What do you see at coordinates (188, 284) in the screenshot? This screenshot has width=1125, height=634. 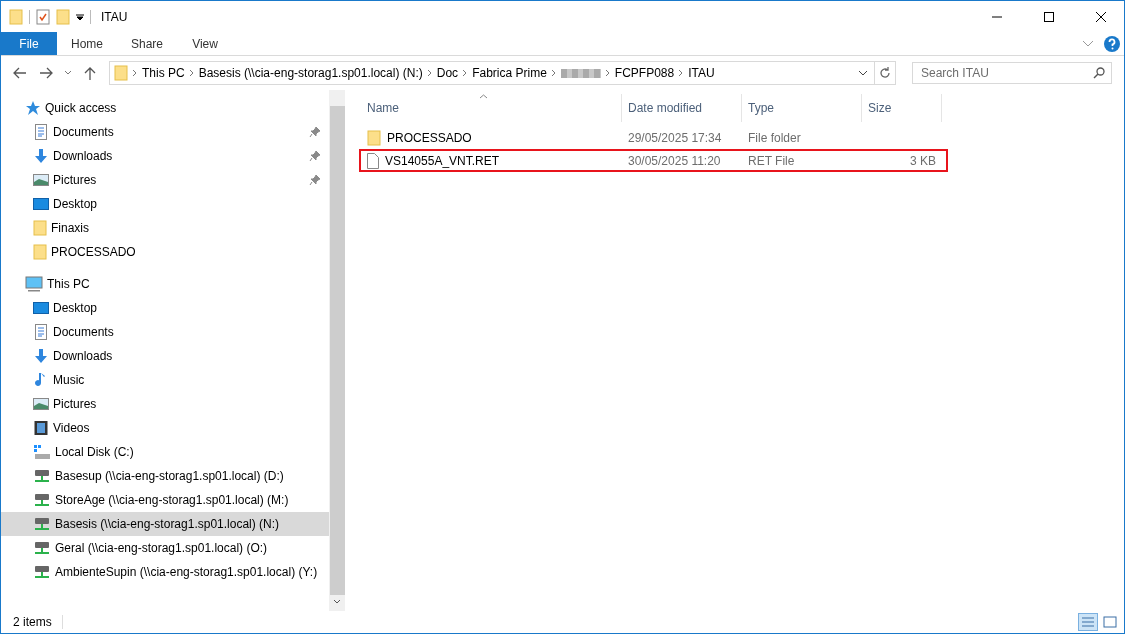 I see `nav-group-label: This PC` at bounding box center [188, 284].